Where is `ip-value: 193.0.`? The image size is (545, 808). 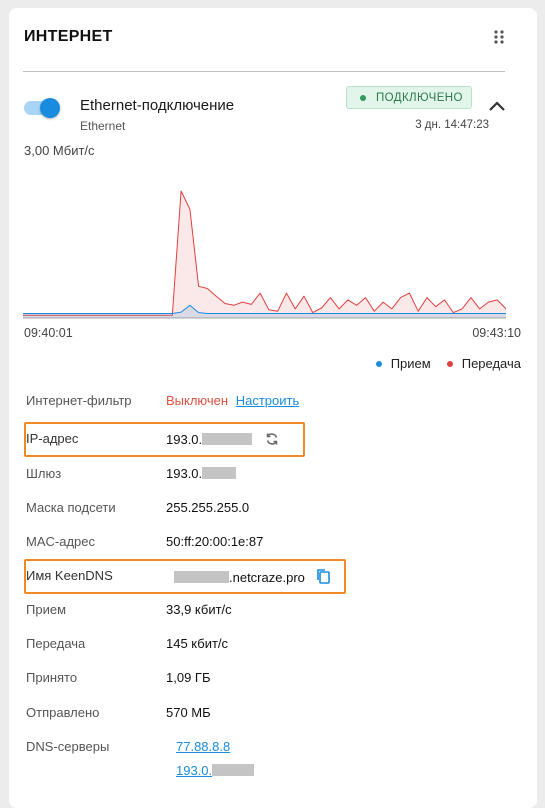 ip-value: 193.0. is located at coordinates (184, 439).